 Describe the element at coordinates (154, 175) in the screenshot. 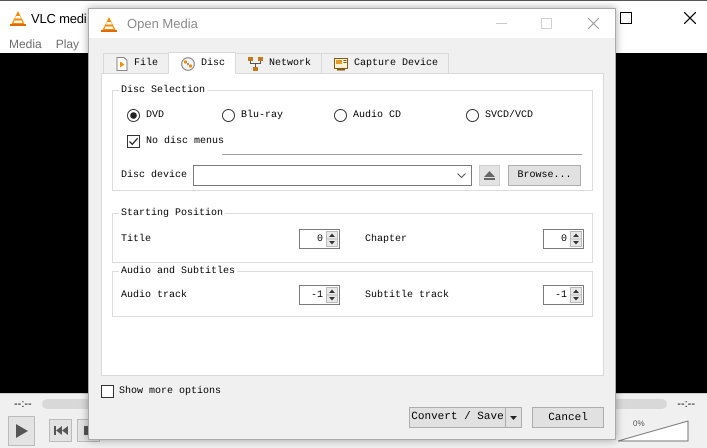

I see `field-label: Disc device` at that location.